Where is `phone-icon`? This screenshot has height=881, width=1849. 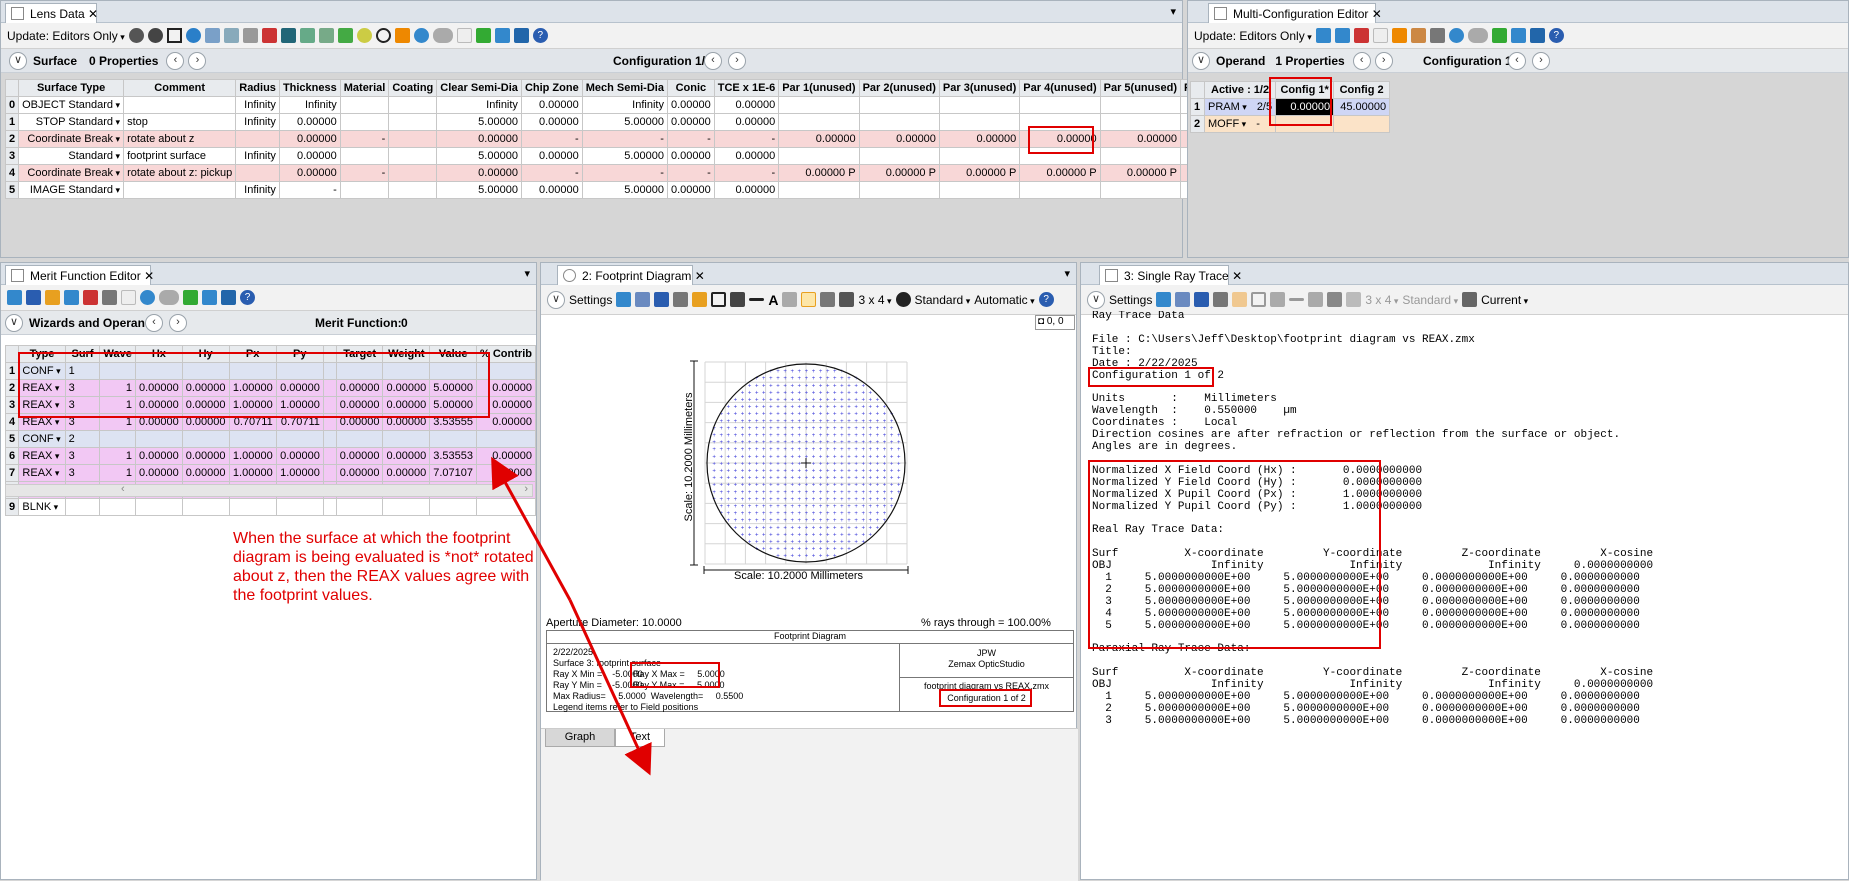 phone-icon is located at coordinates (1470, 299).